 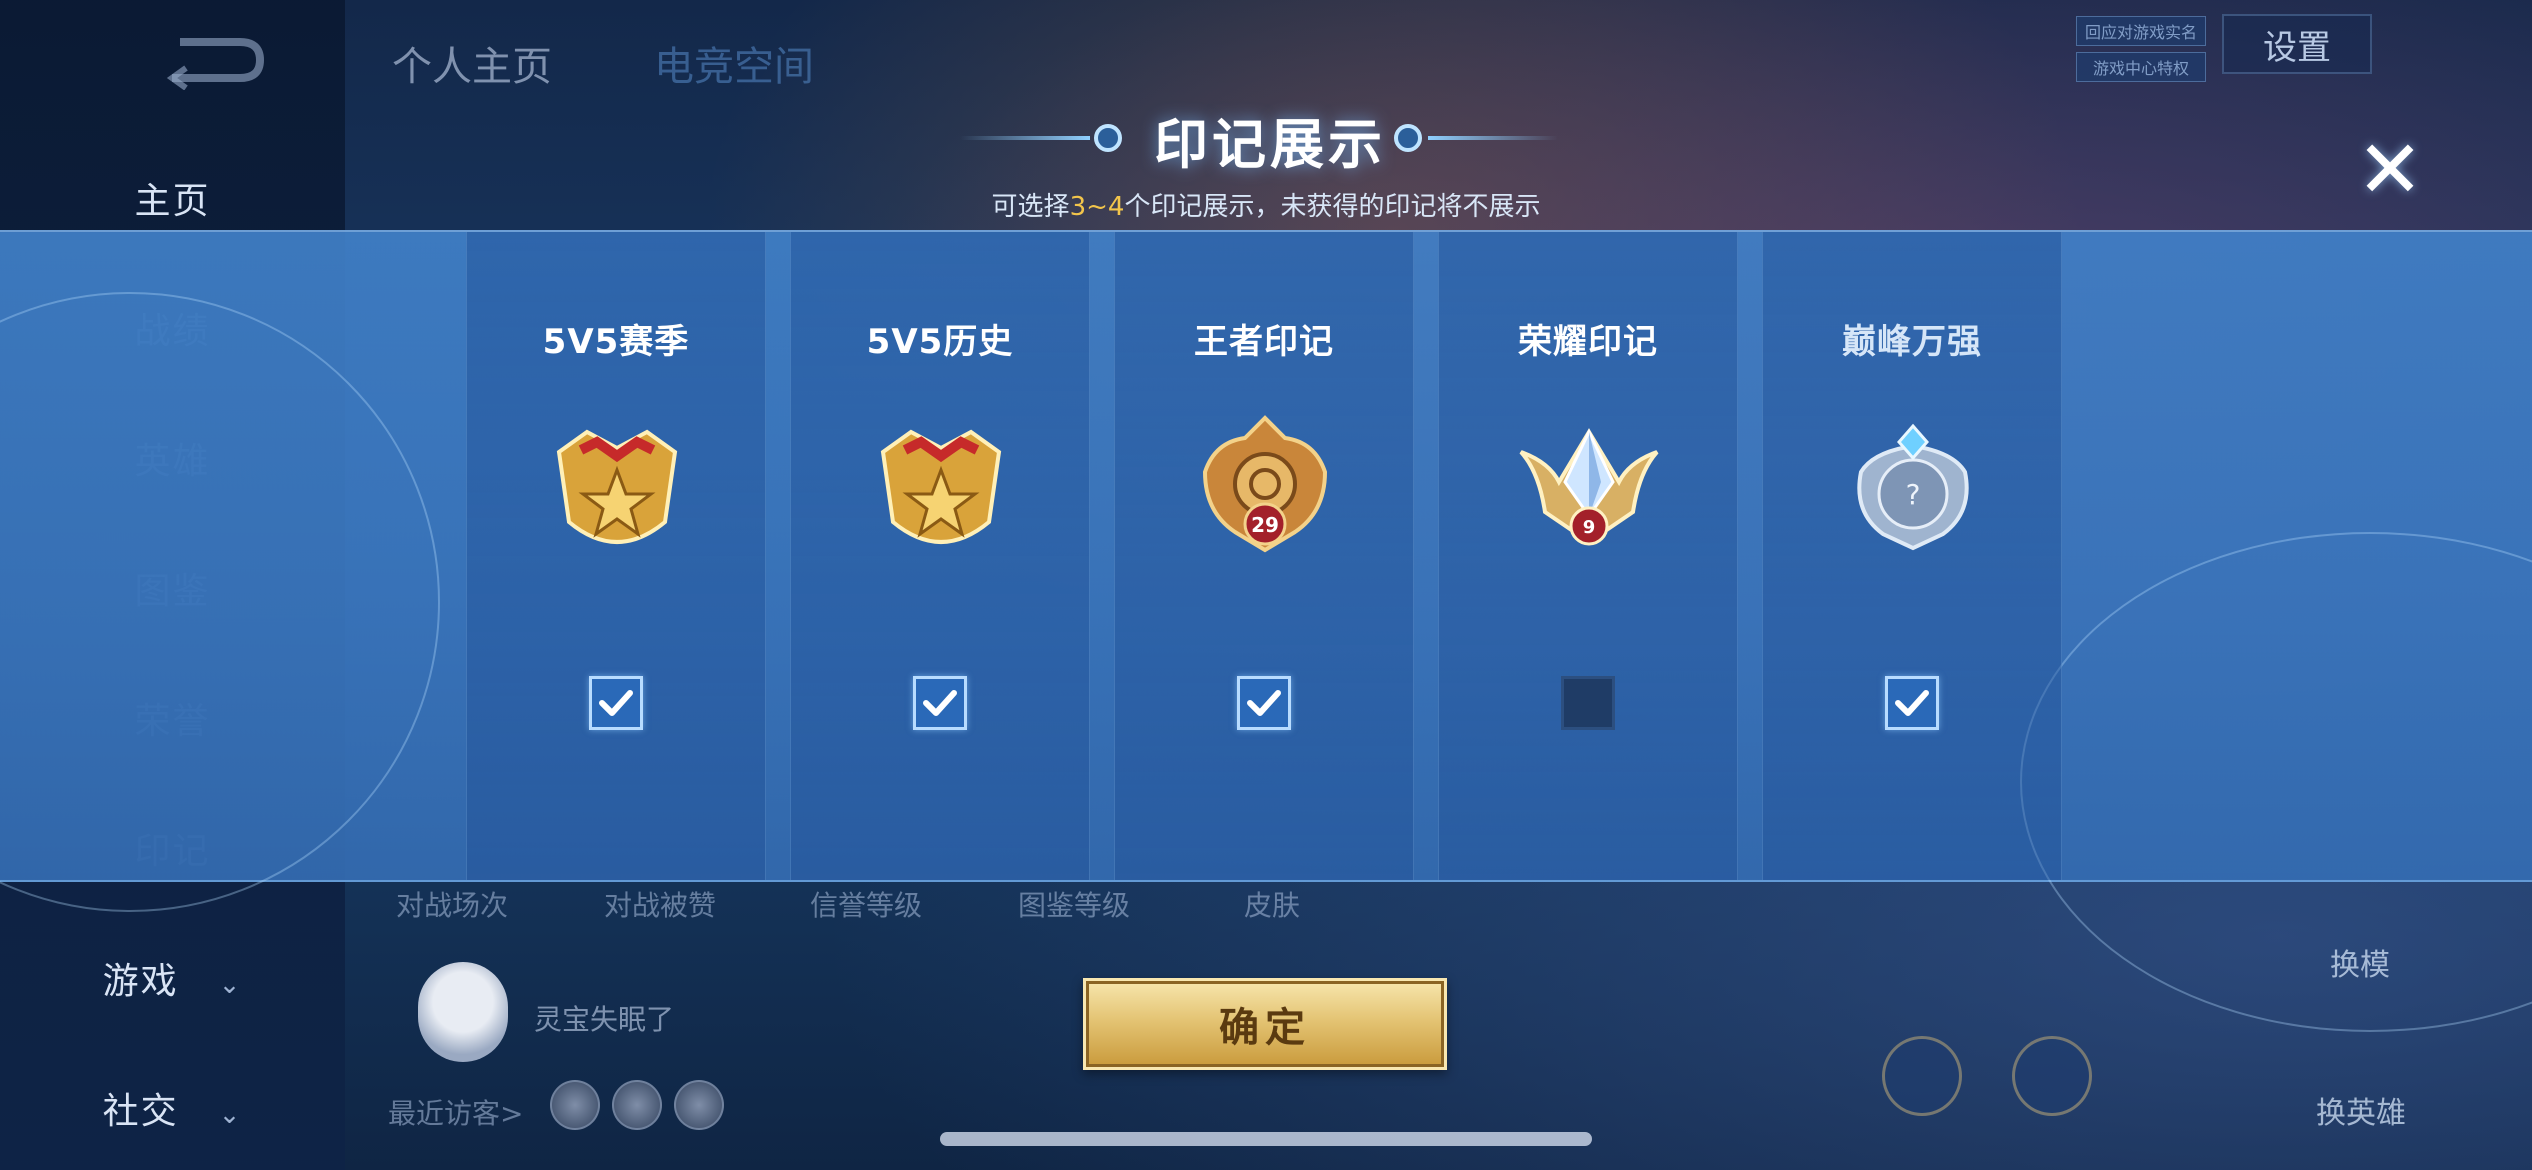 What do you see at coordinates (2361, 1110) in the screenshot?
I see `change-hero-label: 换英雄` at bounding box center [2361, 1110].